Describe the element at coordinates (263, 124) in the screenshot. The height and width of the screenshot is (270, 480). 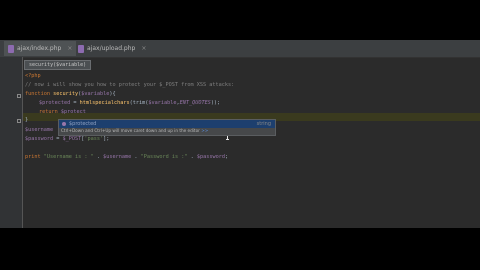
I see `autocomplete-item-type: string` at that location.